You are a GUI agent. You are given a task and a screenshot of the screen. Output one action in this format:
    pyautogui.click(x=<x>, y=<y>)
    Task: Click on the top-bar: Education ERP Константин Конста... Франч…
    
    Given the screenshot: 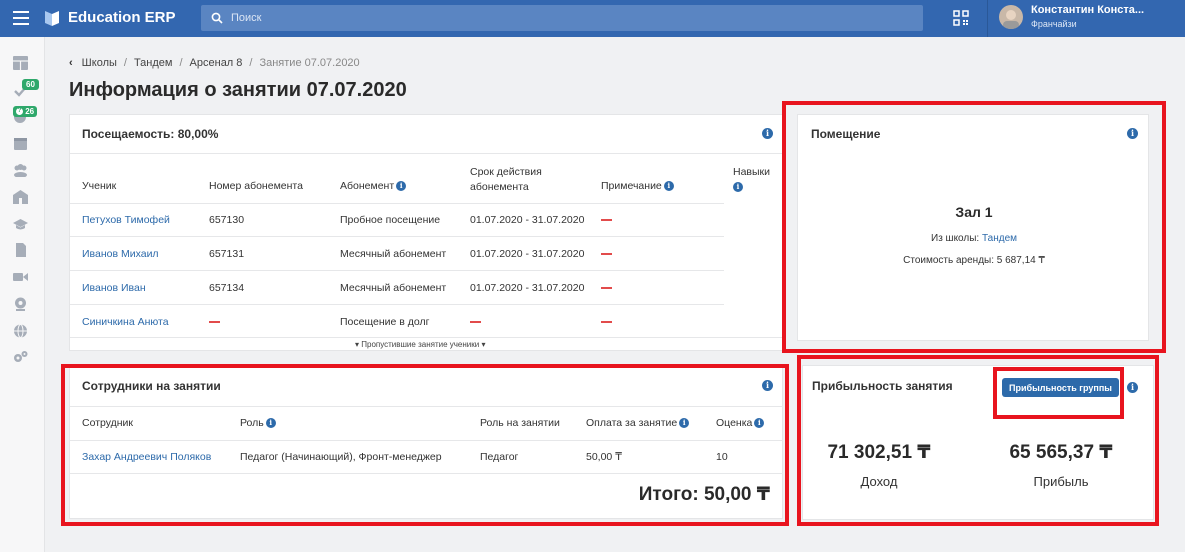 What is the action you would take?
    pyautogui.click(x=592, y=18)
    